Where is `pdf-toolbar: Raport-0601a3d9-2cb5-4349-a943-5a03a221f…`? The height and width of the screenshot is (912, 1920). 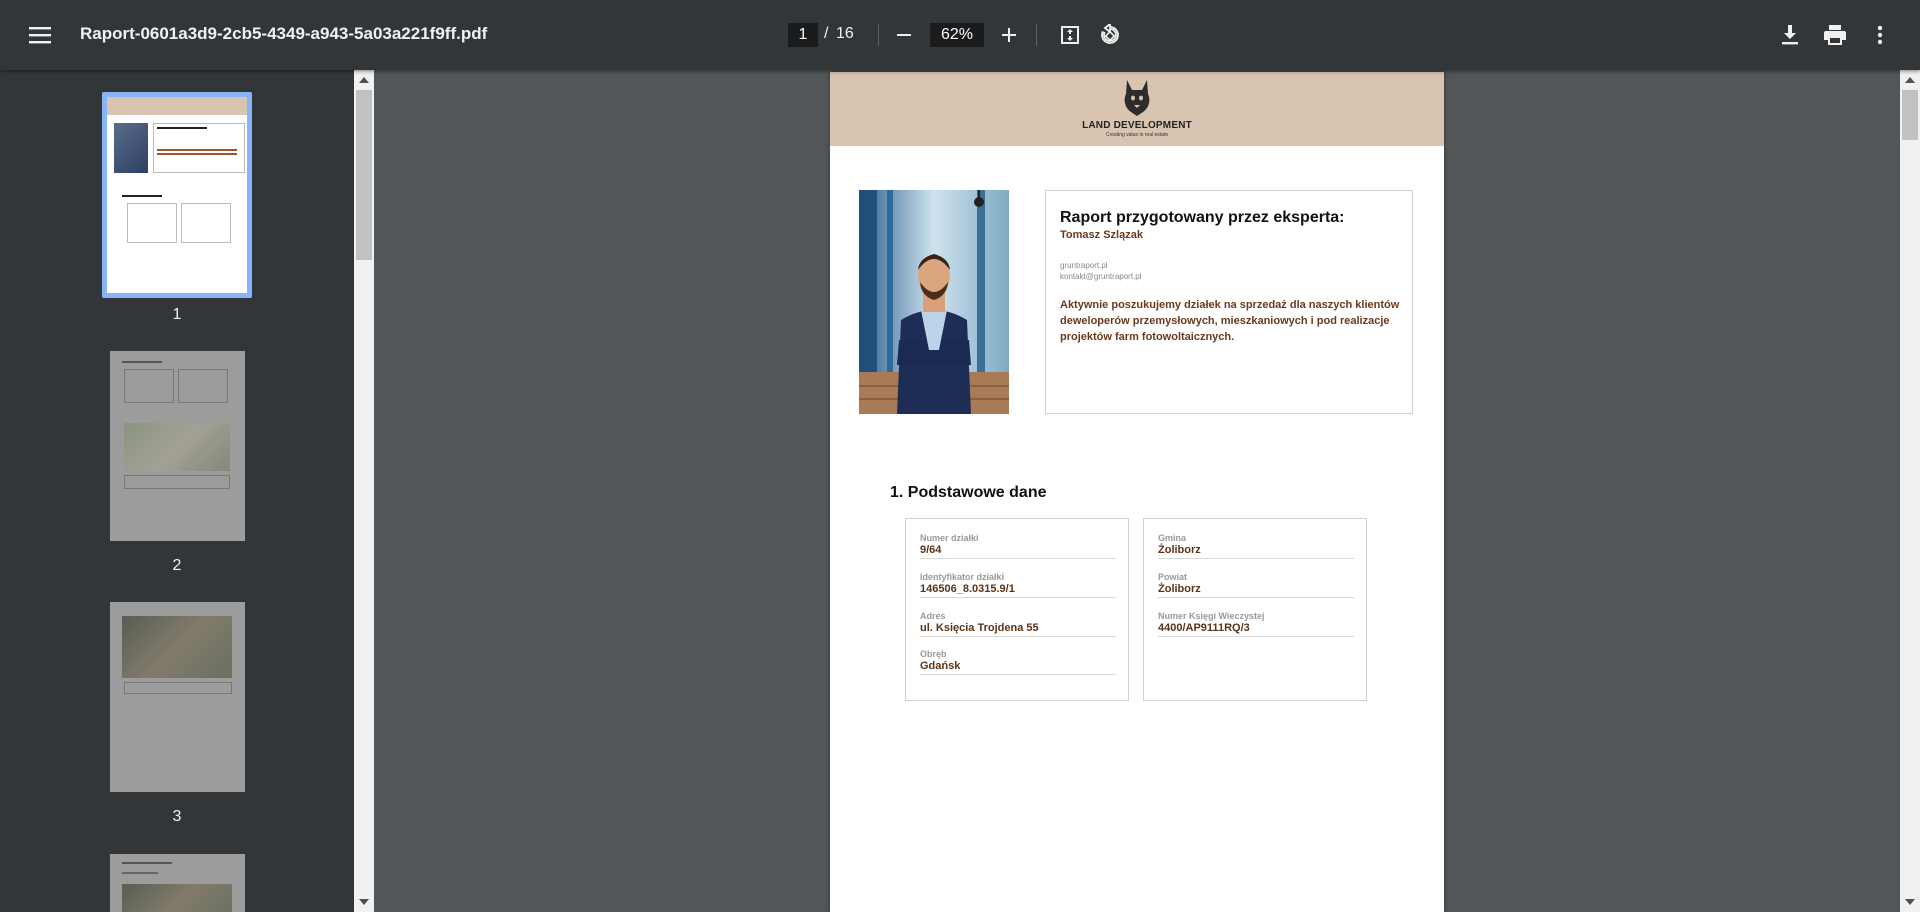 pdf-toolbar: Raport-0601a3d9-2cb5-4349-a943-5a03a221f… is located at coordinates (960, 35).